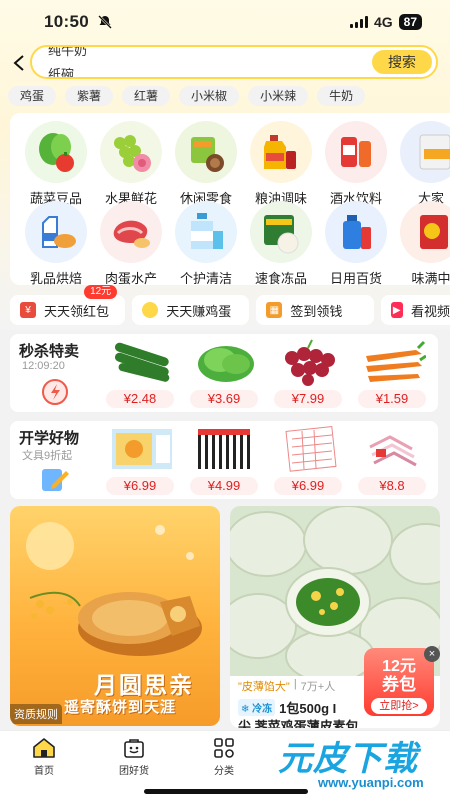 The image size is (450, 800). Describe the element at coordinates (311, 449) in the screenshot. I see `exercise-book-image` at that location.